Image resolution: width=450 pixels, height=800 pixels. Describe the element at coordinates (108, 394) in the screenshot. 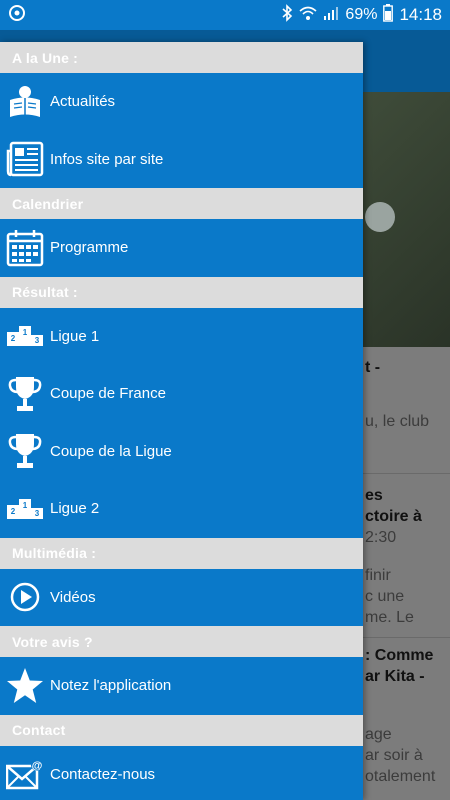

I see `menu-item-label: Coupe de France` at that location.